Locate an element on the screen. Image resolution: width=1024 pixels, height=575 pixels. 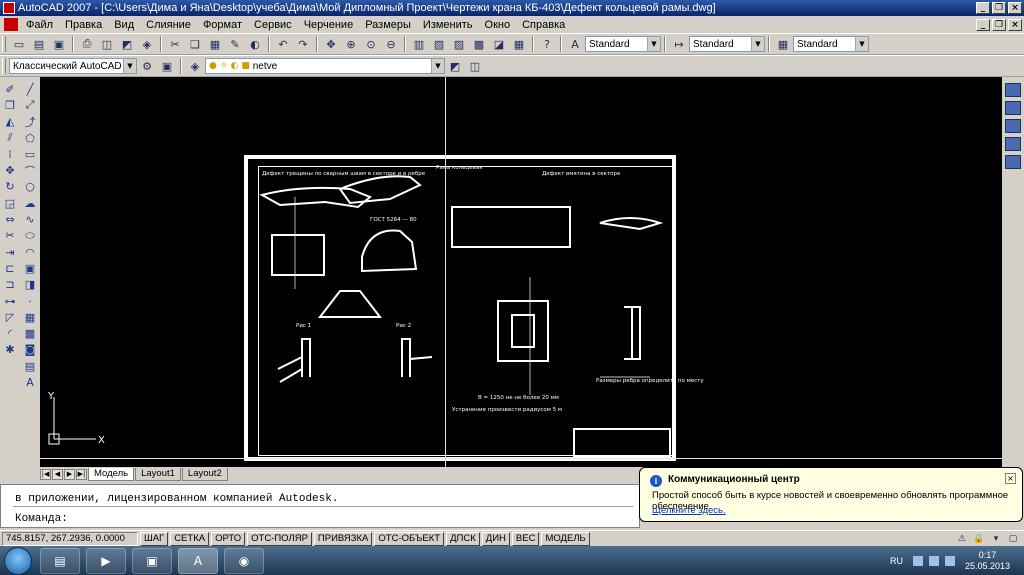
mirror-icon: ◭ is located at coordinates (10, 122).